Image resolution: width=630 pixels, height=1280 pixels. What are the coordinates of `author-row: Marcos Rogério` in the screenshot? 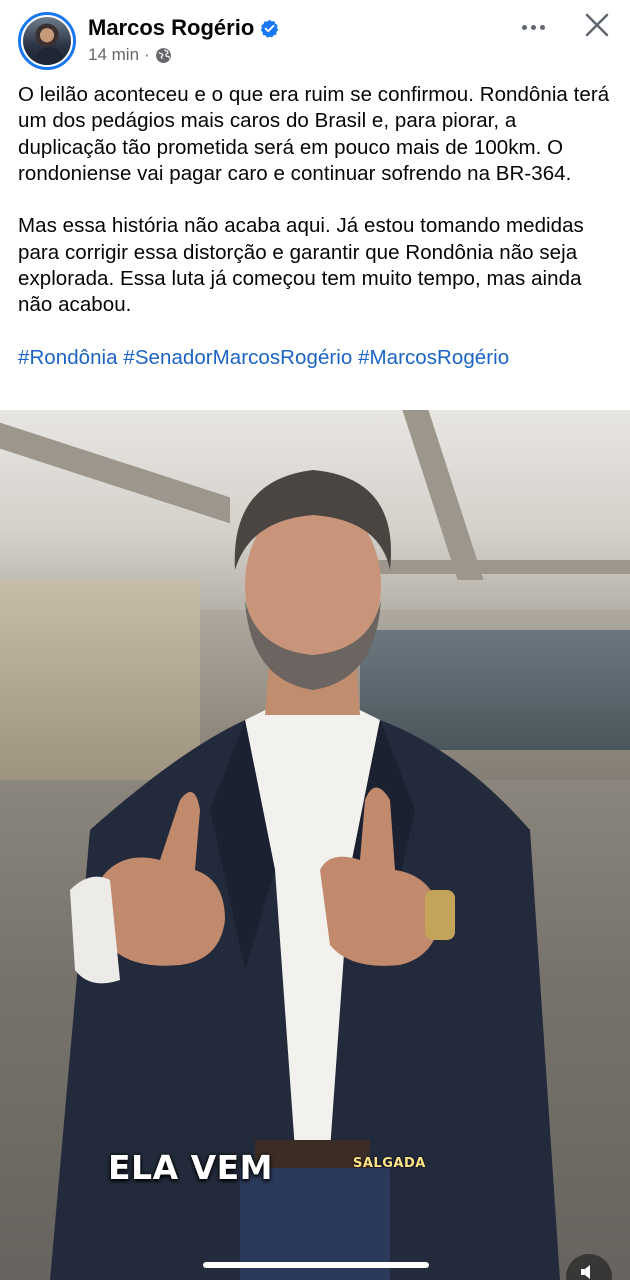 It's located at (183, 28).